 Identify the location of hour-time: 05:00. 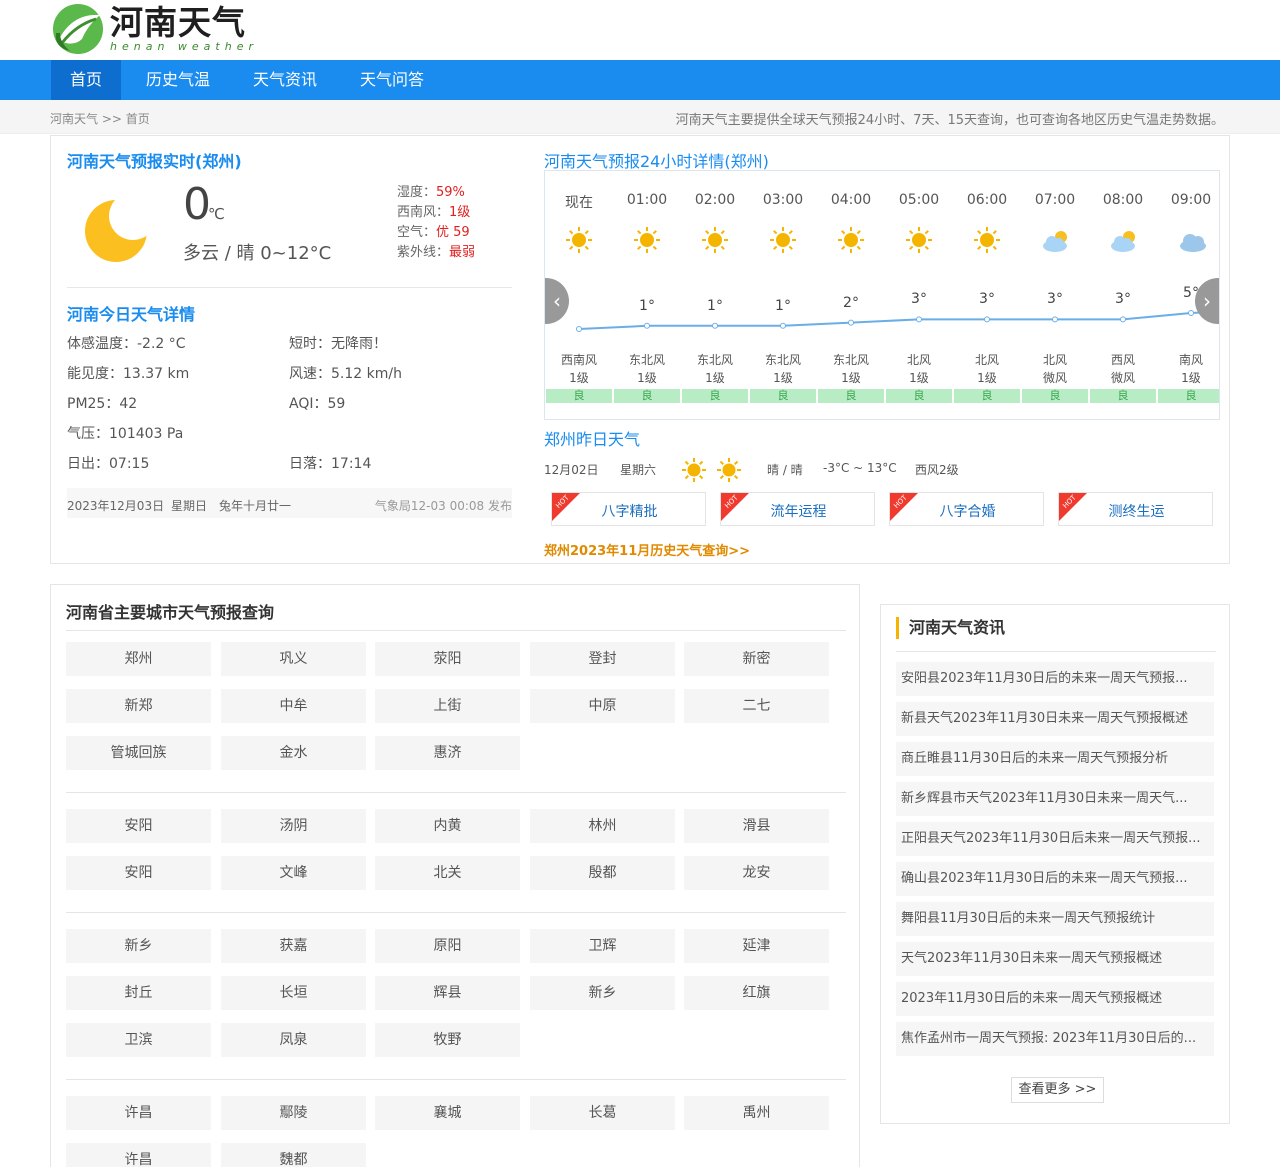
(919, 200).